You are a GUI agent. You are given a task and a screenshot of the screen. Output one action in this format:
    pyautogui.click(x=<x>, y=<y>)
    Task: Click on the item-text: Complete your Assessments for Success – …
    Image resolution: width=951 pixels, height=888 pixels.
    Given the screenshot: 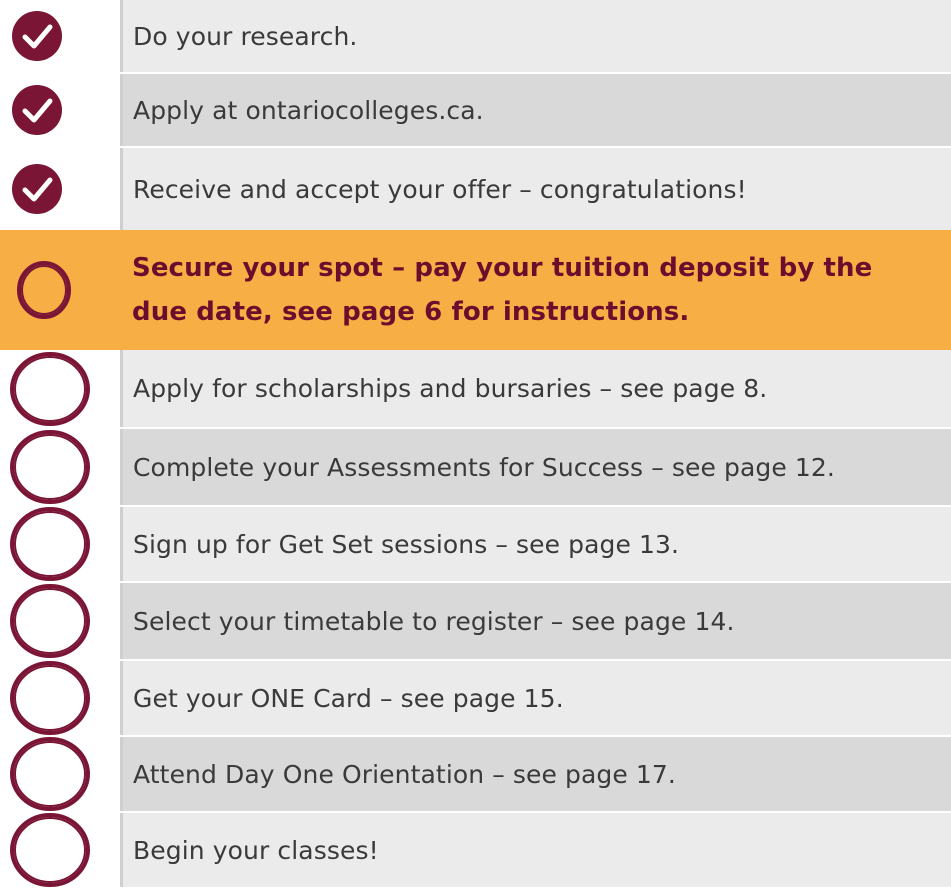 What is the action you would take?
    pyautogui.click(x=484, y=467)
    